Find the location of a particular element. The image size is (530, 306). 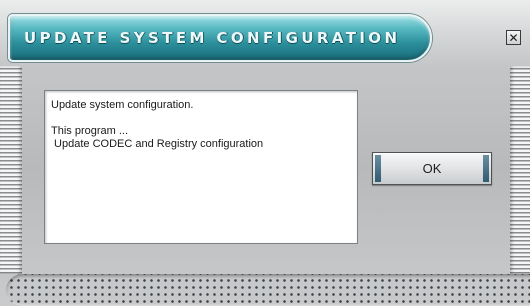

close-icon: ✕ is located at coordinates (513, 37).